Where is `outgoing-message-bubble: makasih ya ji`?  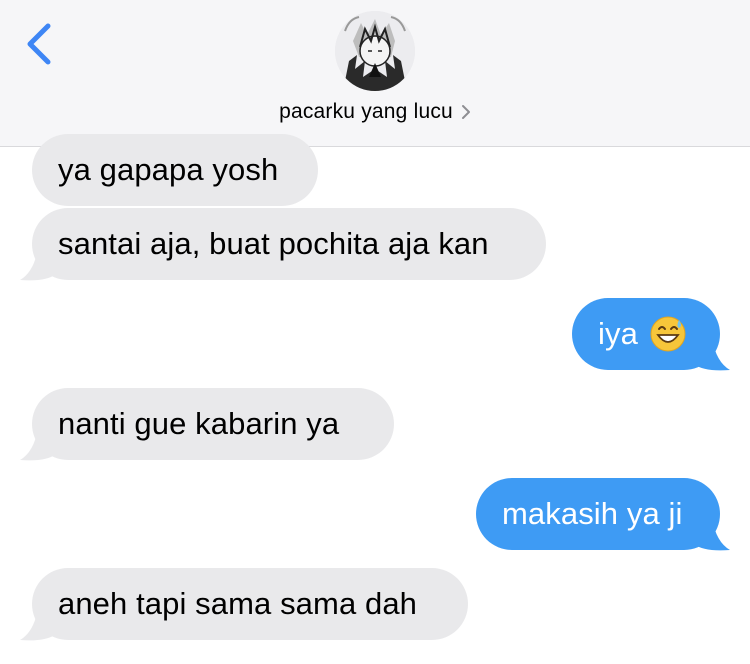
outgoing-message-bubble: makasih ya ji is located at coordinates (598, 514).